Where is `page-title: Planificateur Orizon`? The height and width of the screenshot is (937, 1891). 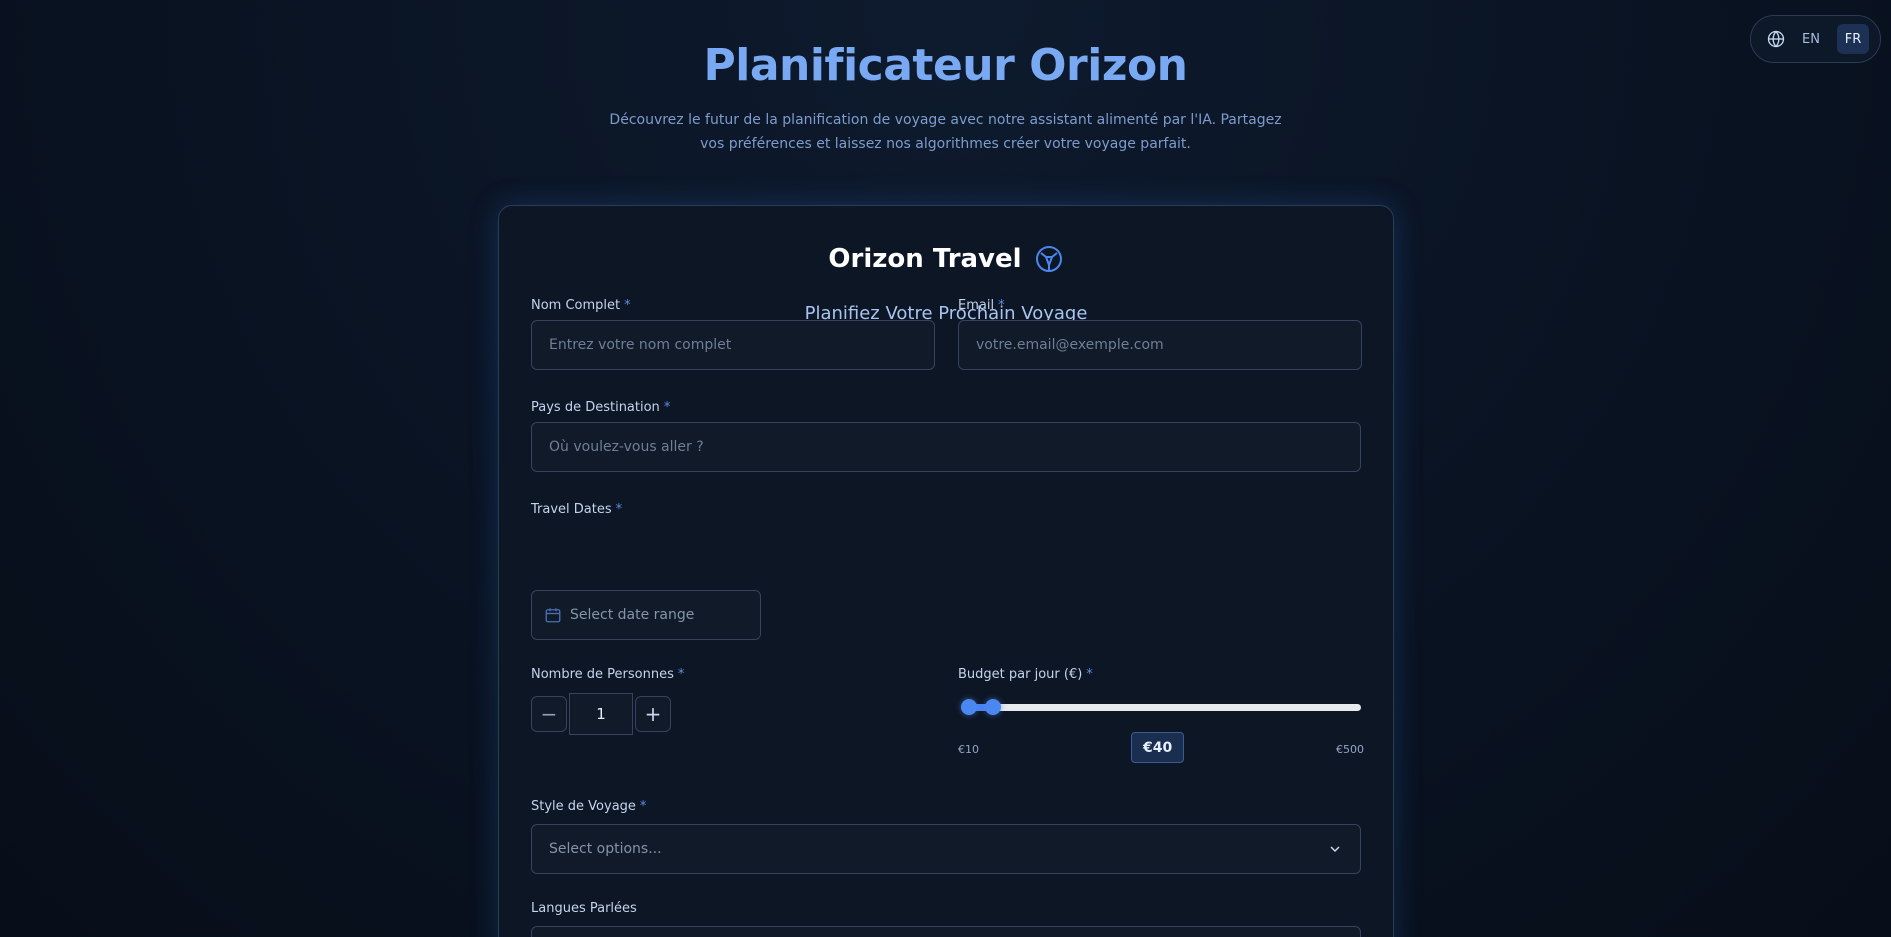
page-title: Planificateur Orizon is located at coordinates (946, 65).